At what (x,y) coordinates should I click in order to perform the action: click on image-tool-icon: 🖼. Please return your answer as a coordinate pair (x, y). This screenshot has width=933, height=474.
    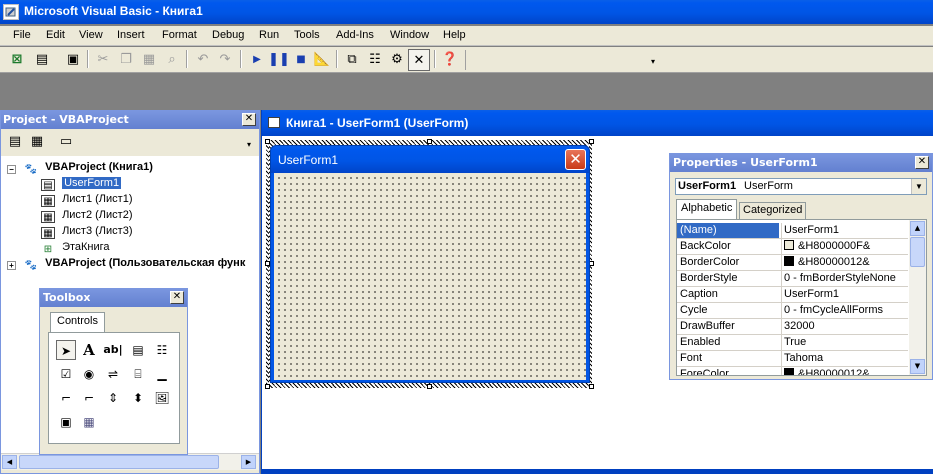
    Looking at the image, I should click on (162, 398).